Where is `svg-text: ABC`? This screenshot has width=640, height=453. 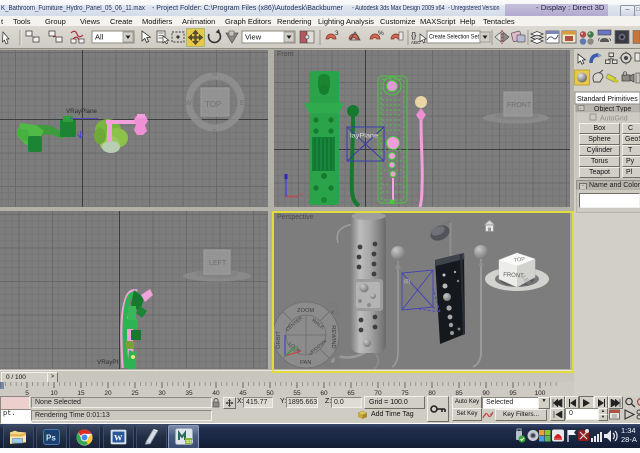
svg-text: ABC is located at coordinates (416, 42).